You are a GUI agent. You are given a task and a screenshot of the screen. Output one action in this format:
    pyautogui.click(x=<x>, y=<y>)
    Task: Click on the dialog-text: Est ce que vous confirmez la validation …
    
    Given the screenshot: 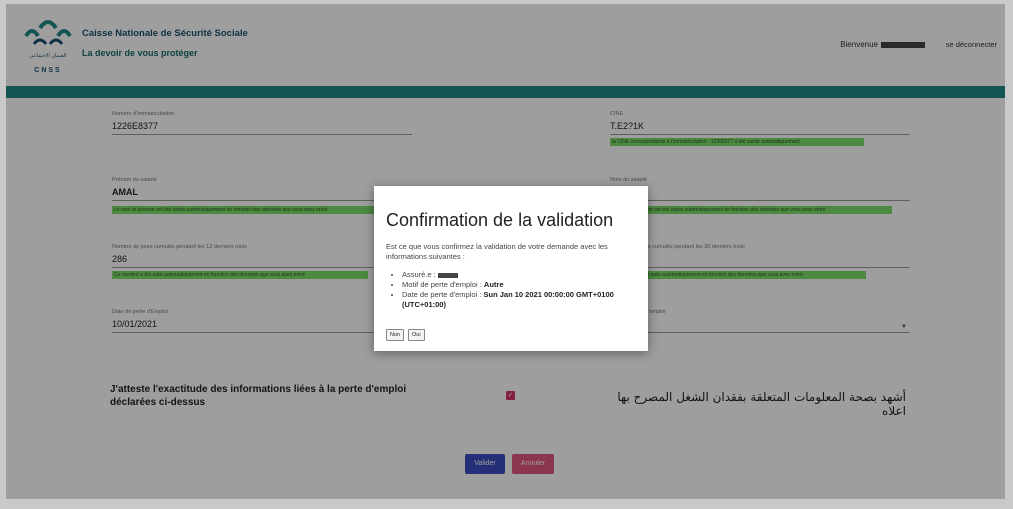 What is the action you would take?
    pyautogui.click(x=497, y=251)
    